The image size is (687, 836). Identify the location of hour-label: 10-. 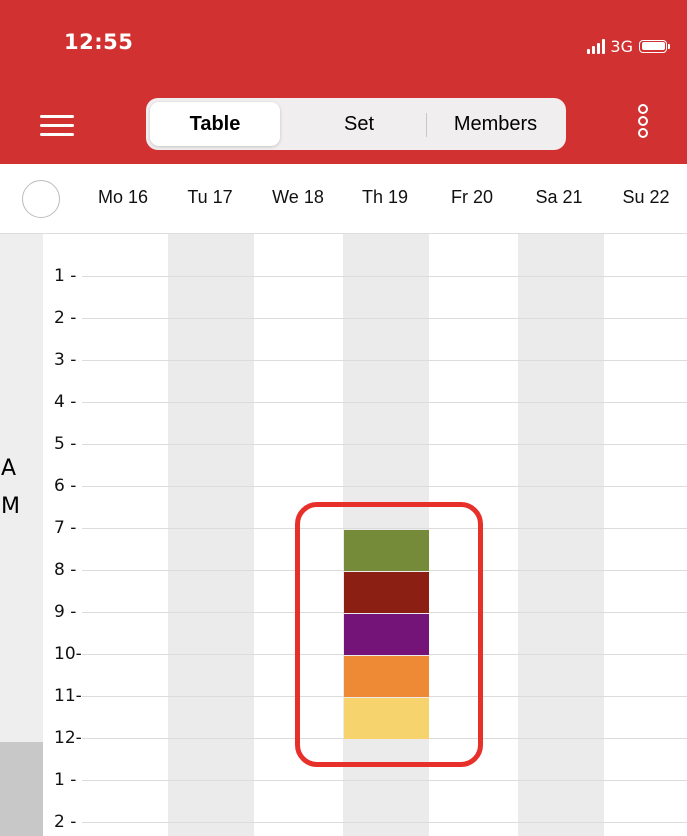
(68, 654).